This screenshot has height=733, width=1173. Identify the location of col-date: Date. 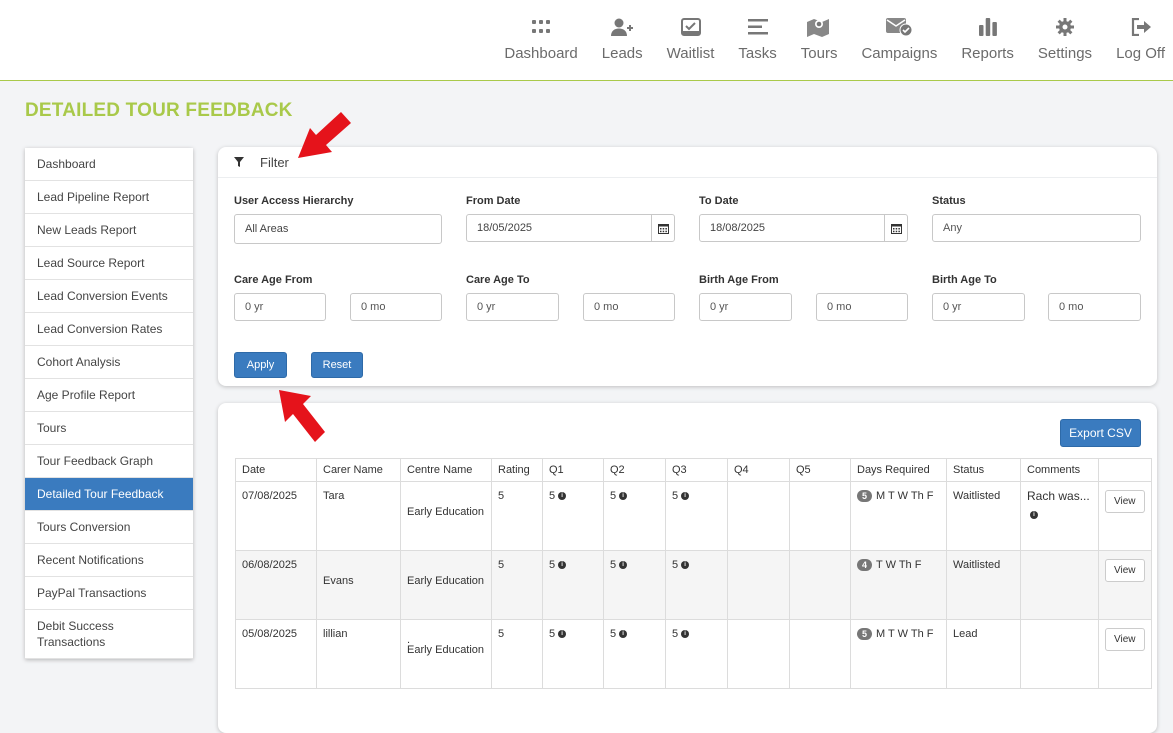
(276, 470).